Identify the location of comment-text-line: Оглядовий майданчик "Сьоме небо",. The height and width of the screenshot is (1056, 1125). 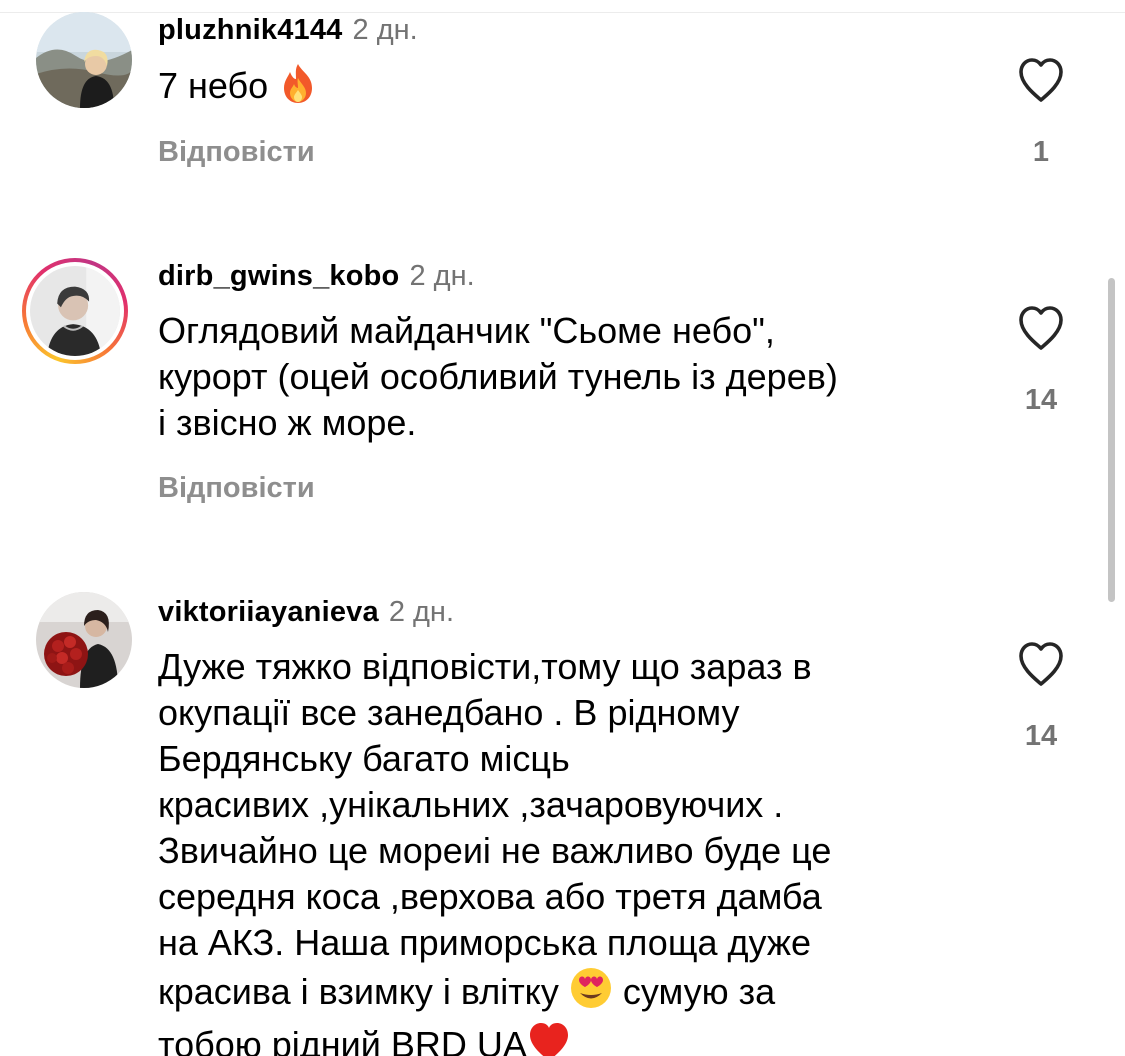
(466, 330).